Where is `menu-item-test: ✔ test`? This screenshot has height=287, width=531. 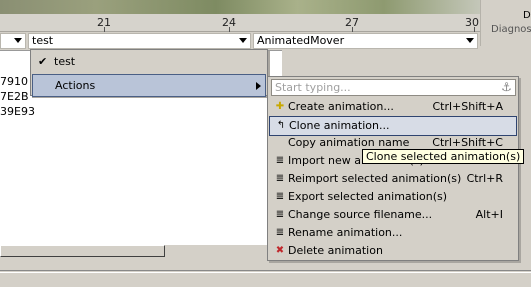
menu-item-test: ✔ test is located at coordinates (149, 61).